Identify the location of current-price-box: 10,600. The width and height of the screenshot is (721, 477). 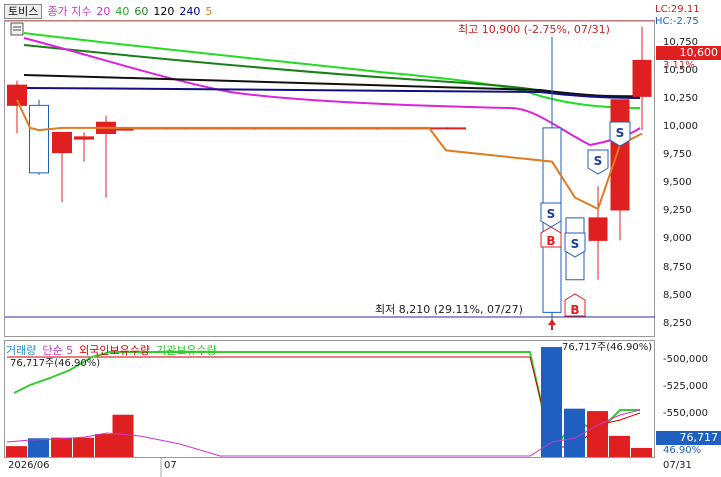
(688, 53).